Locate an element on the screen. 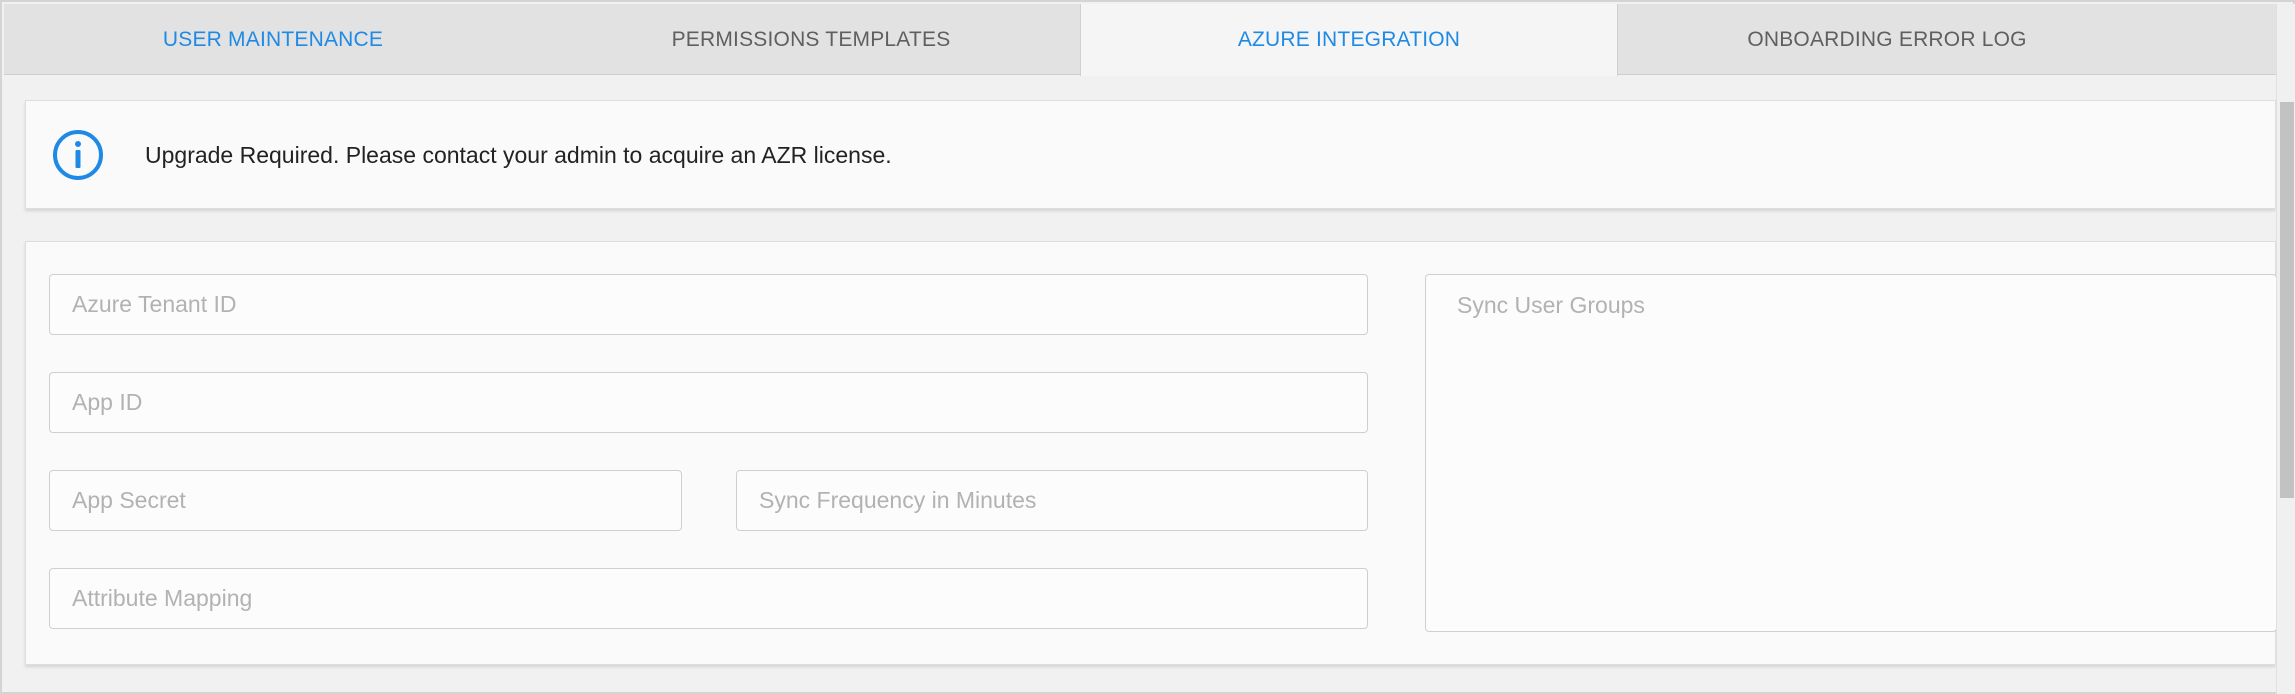 The height and width of the screenshot is (694, 2295). vertical-scrollbar is located at coordinates (2285, 349).